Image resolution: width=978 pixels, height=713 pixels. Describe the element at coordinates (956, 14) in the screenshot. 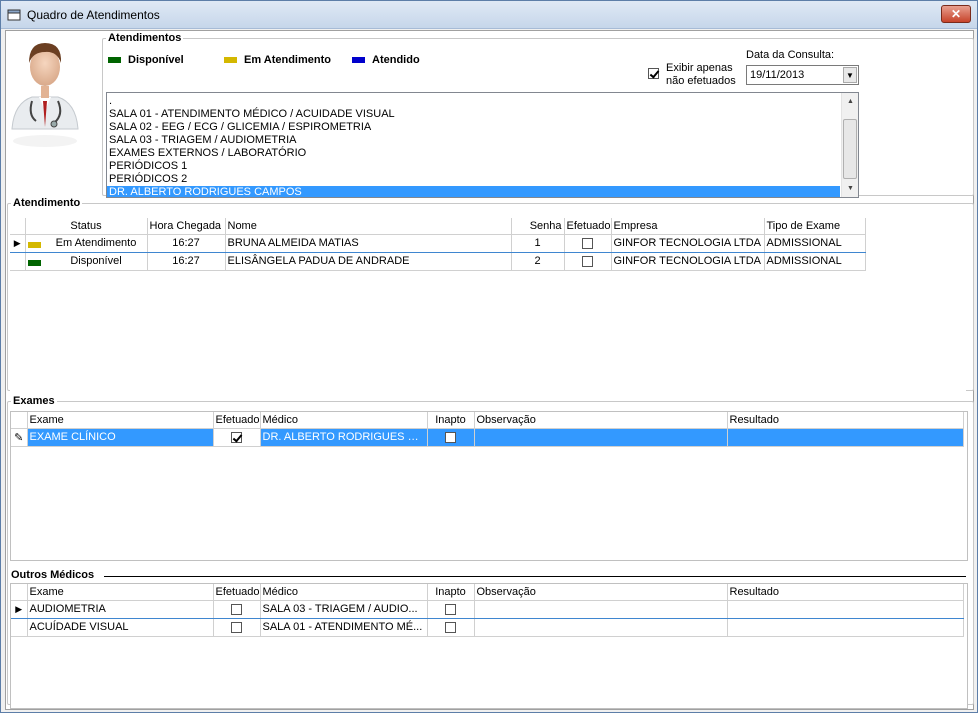

I see `close-button: ✕` at that location.